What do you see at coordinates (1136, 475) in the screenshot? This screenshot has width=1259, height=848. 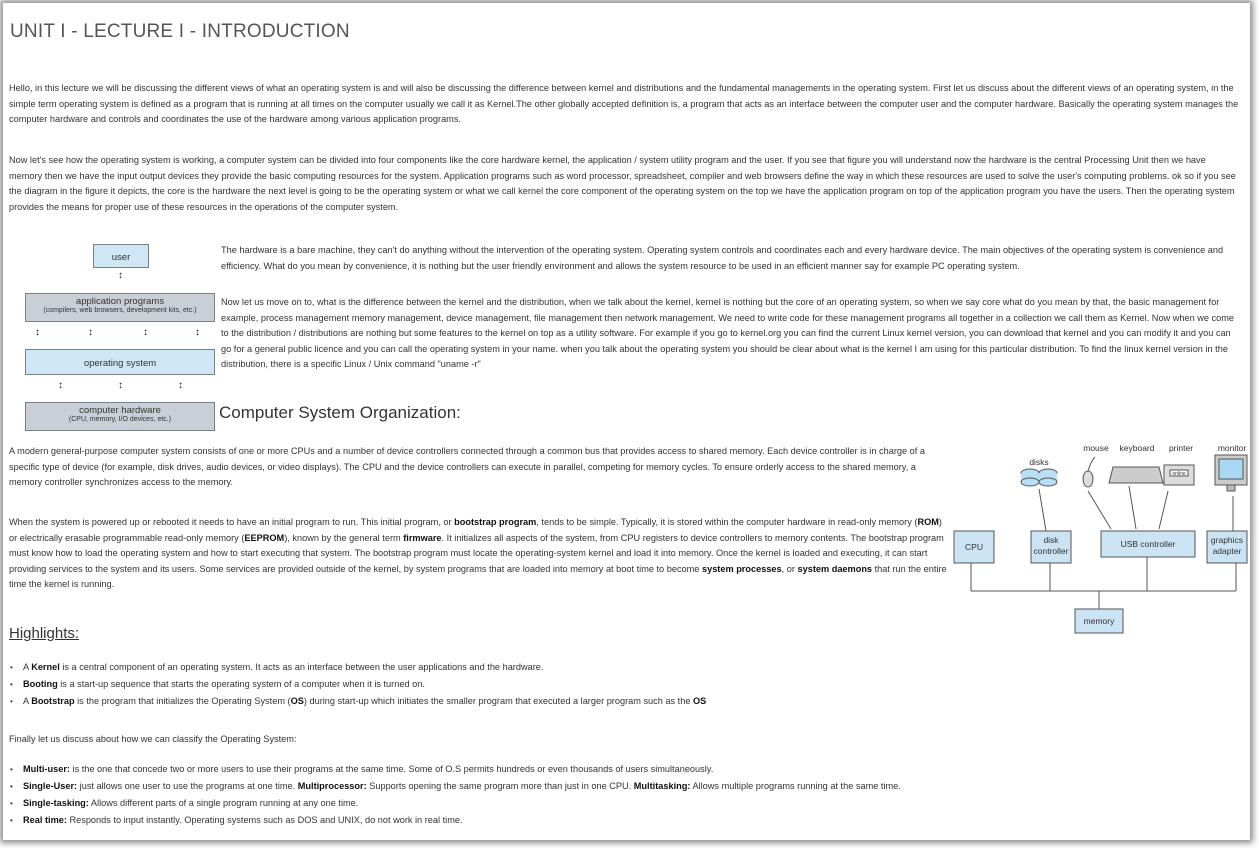 I see `keyboard-icon` at bounding box center [1136, 475].